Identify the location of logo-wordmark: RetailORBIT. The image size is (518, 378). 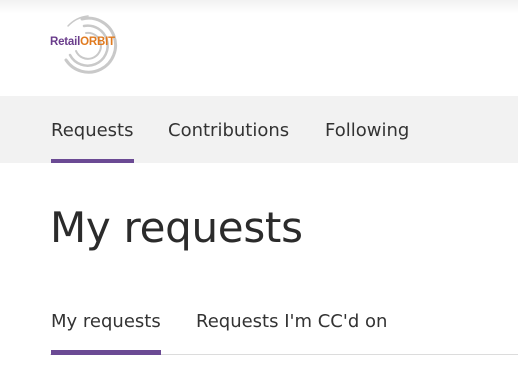
(82, 42).